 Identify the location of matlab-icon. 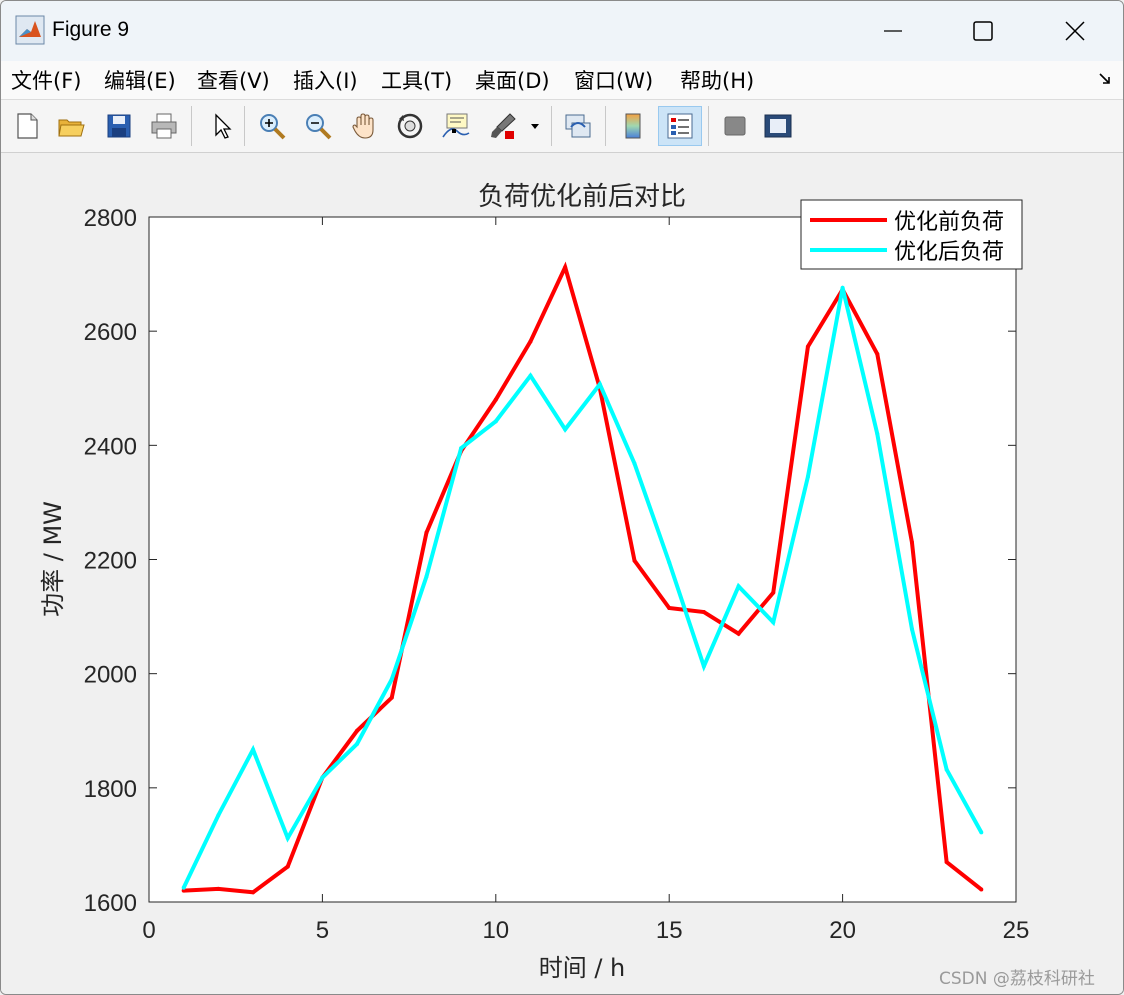
(30, 30).